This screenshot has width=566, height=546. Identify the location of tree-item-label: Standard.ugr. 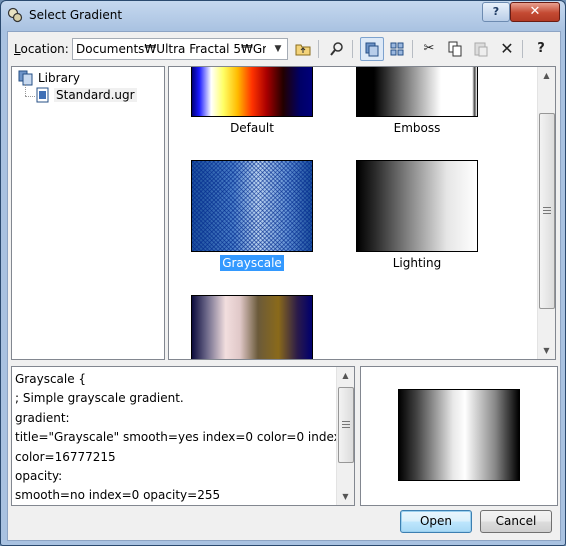
(95, 95).